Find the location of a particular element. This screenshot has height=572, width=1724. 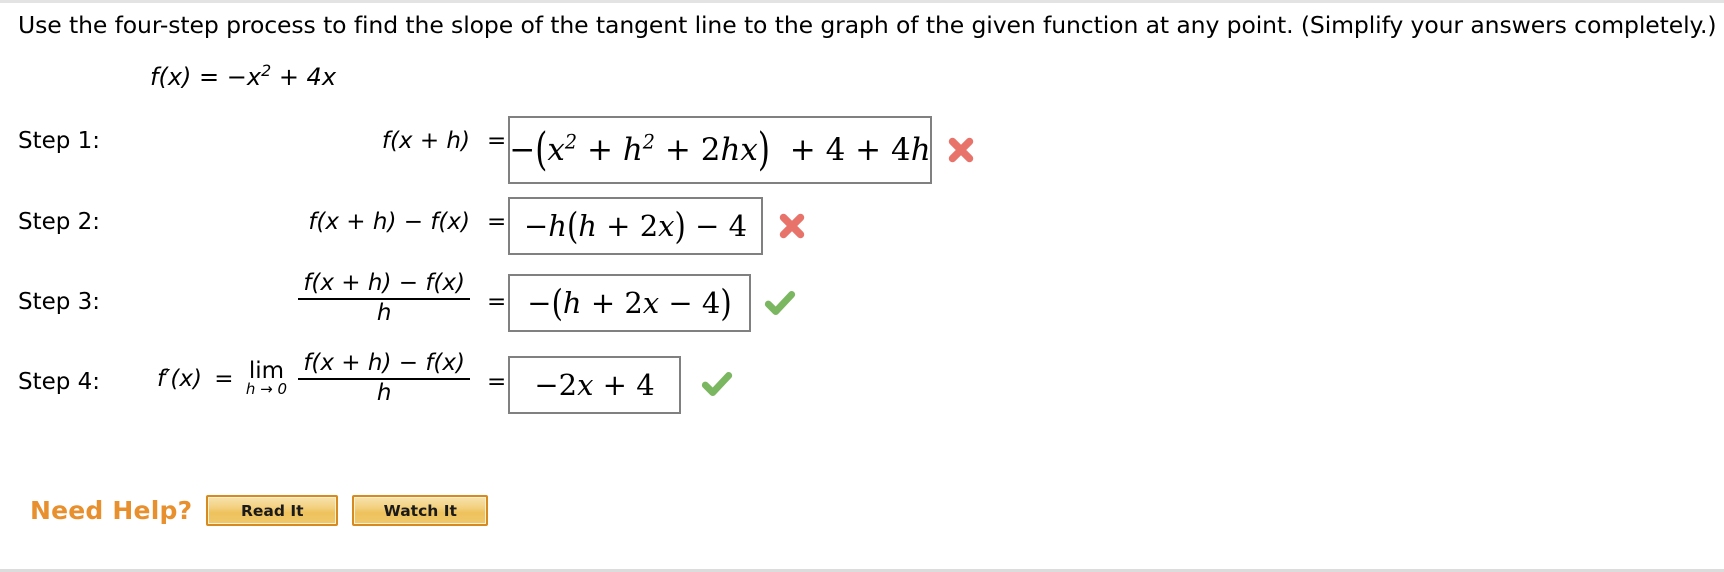

given-function-body: −x2 + 4x is located at coordinates (281, 76).